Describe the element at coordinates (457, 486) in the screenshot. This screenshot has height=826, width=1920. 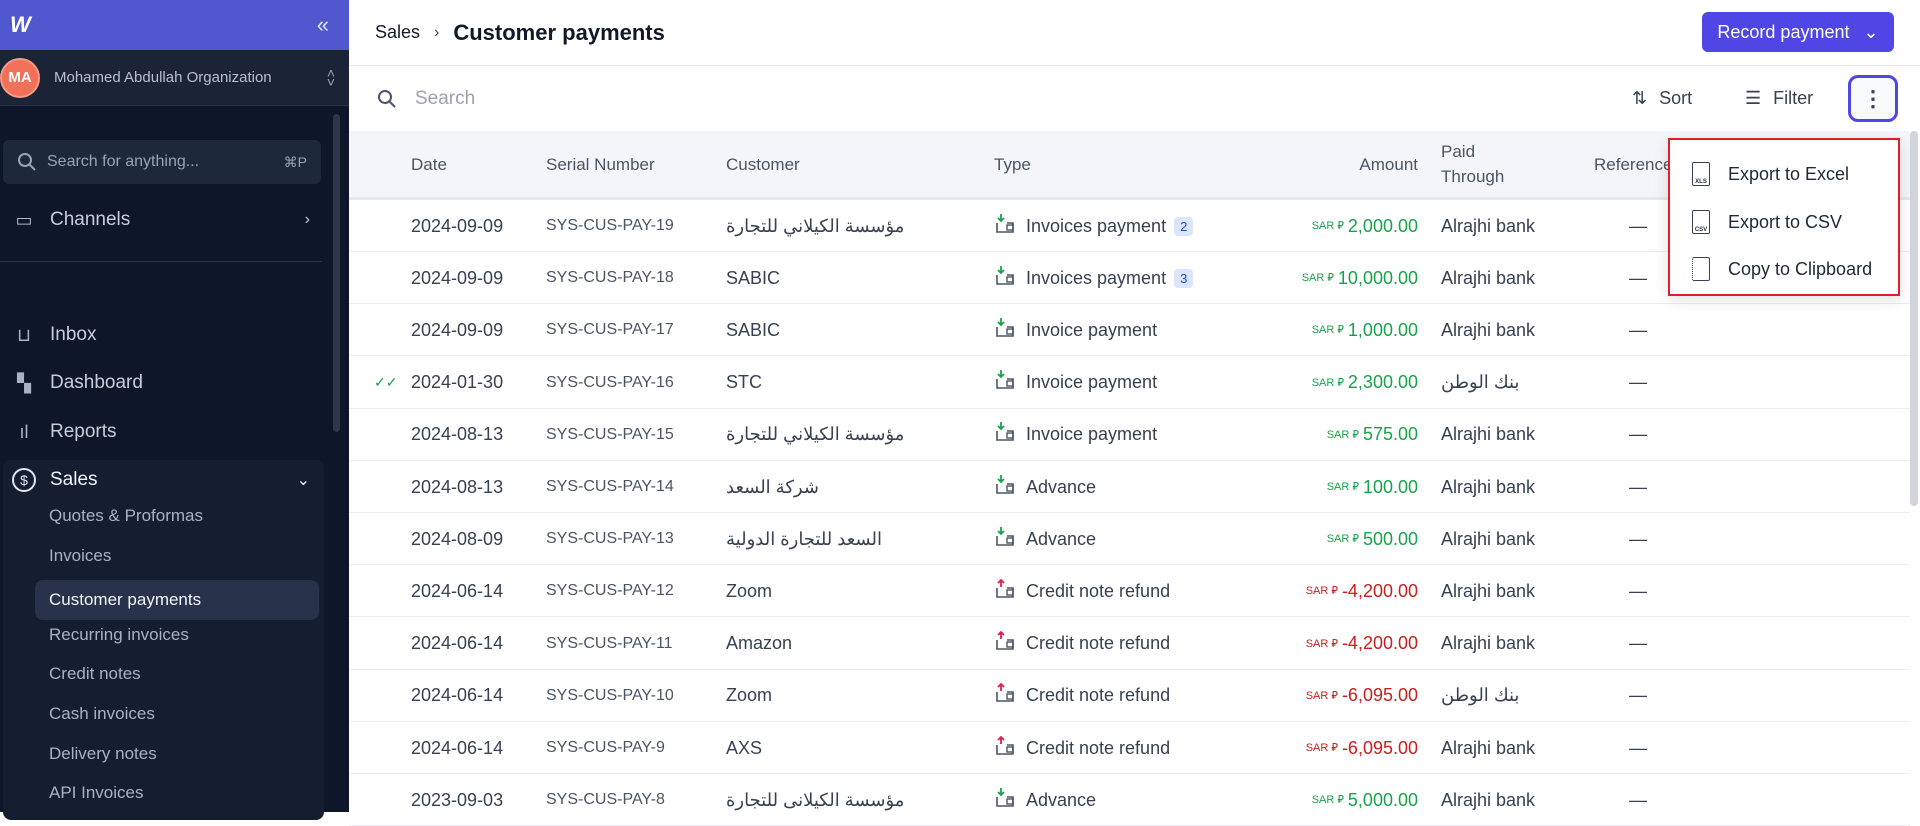
I see `cell-date: 2024-08-13` at that location.